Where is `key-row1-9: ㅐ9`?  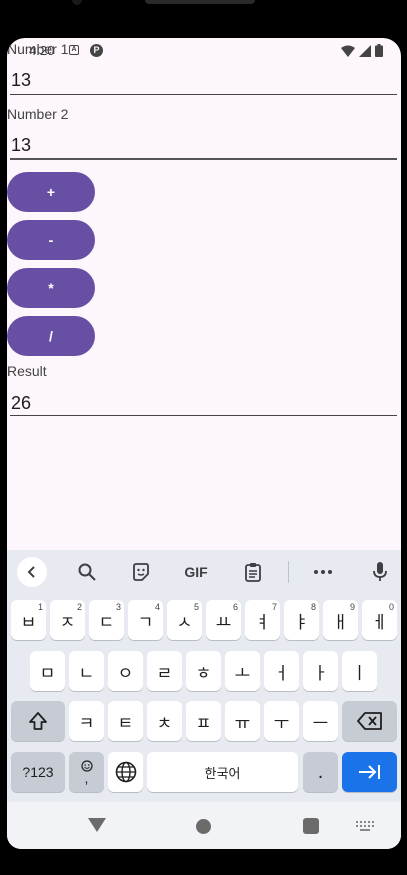
key-row1-9: ㅐ9 is located at coordinates (340, 620).